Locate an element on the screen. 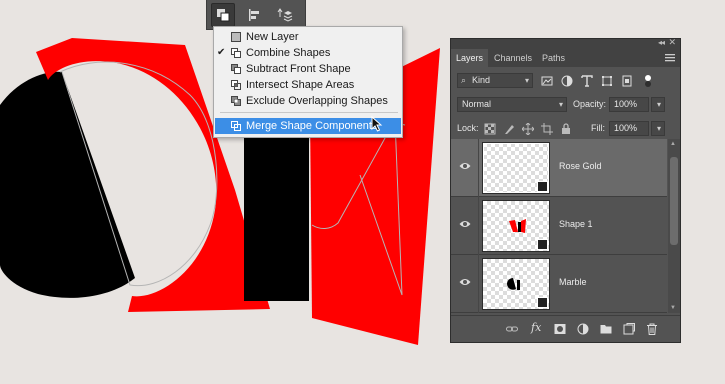 The image size is (725, 384). fill-input: 100% is located at coordinates (629, 128).